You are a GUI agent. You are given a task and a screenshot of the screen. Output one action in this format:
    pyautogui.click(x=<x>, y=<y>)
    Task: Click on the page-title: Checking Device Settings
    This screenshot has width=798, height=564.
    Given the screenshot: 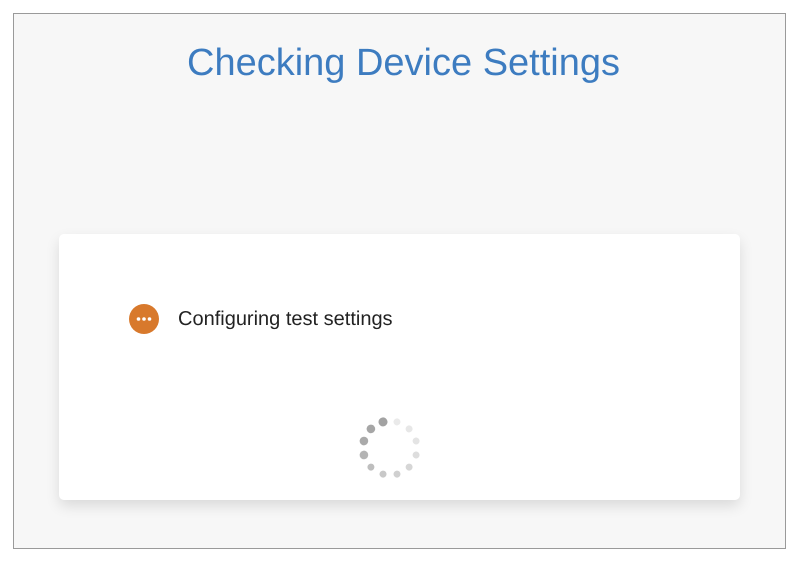 What is the action you would take?
    pyautogui.click(x=403, y=63)
    